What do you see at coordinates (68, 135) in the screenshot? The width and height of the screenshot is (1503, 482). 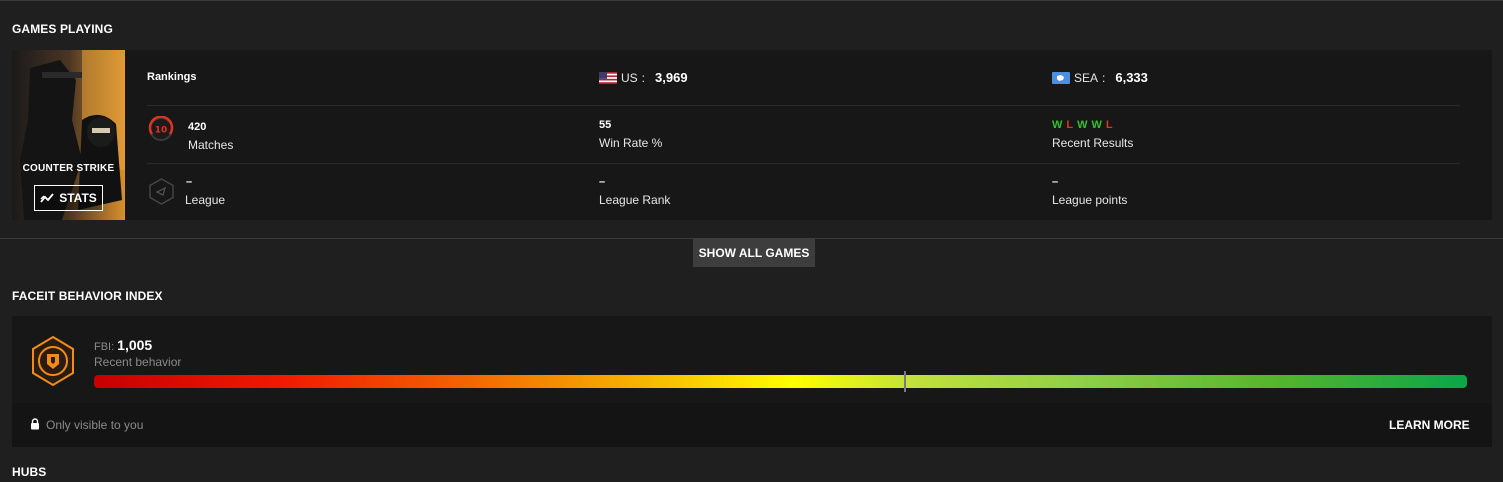 I see `game-cover: COUNTER STRIKE STATS` at bounding box center [68, 135].